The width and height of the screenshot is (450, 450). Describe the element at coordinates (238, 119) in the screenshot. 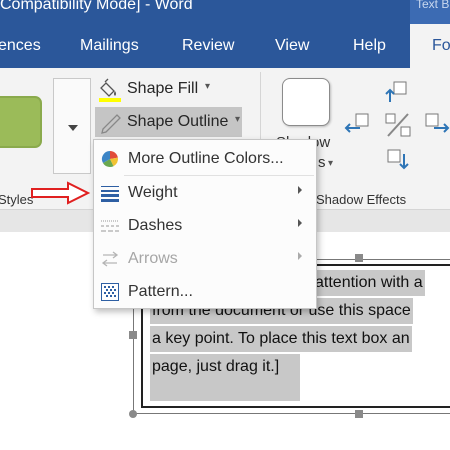

I see `shape-outline-dropdown-icon: ▾` at that location.